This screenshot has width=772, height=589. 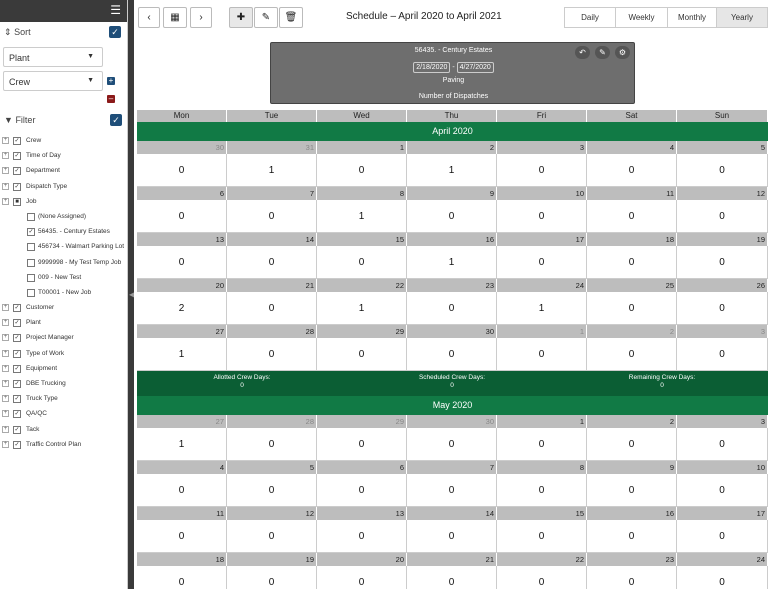 I want to click on next-button: ›, so click(x=201, y=17).